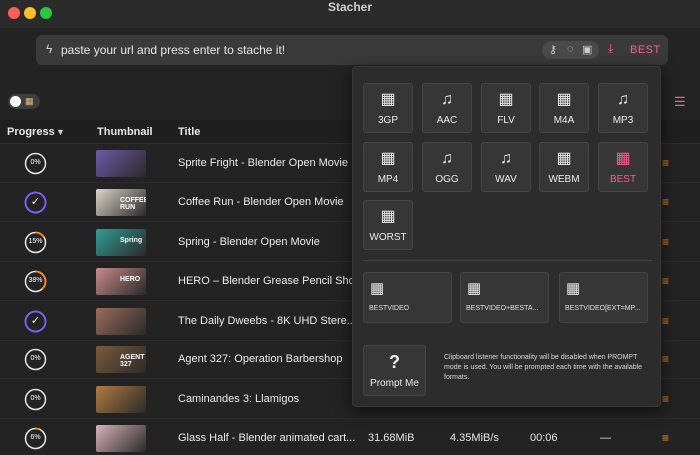 Image resolution: width=700 pixels, height=455 pixels. Describe the element at coordinates (261, 202) in the screenshot. I see `video-title: Coffee Run - Blender Open Movie` at that location.